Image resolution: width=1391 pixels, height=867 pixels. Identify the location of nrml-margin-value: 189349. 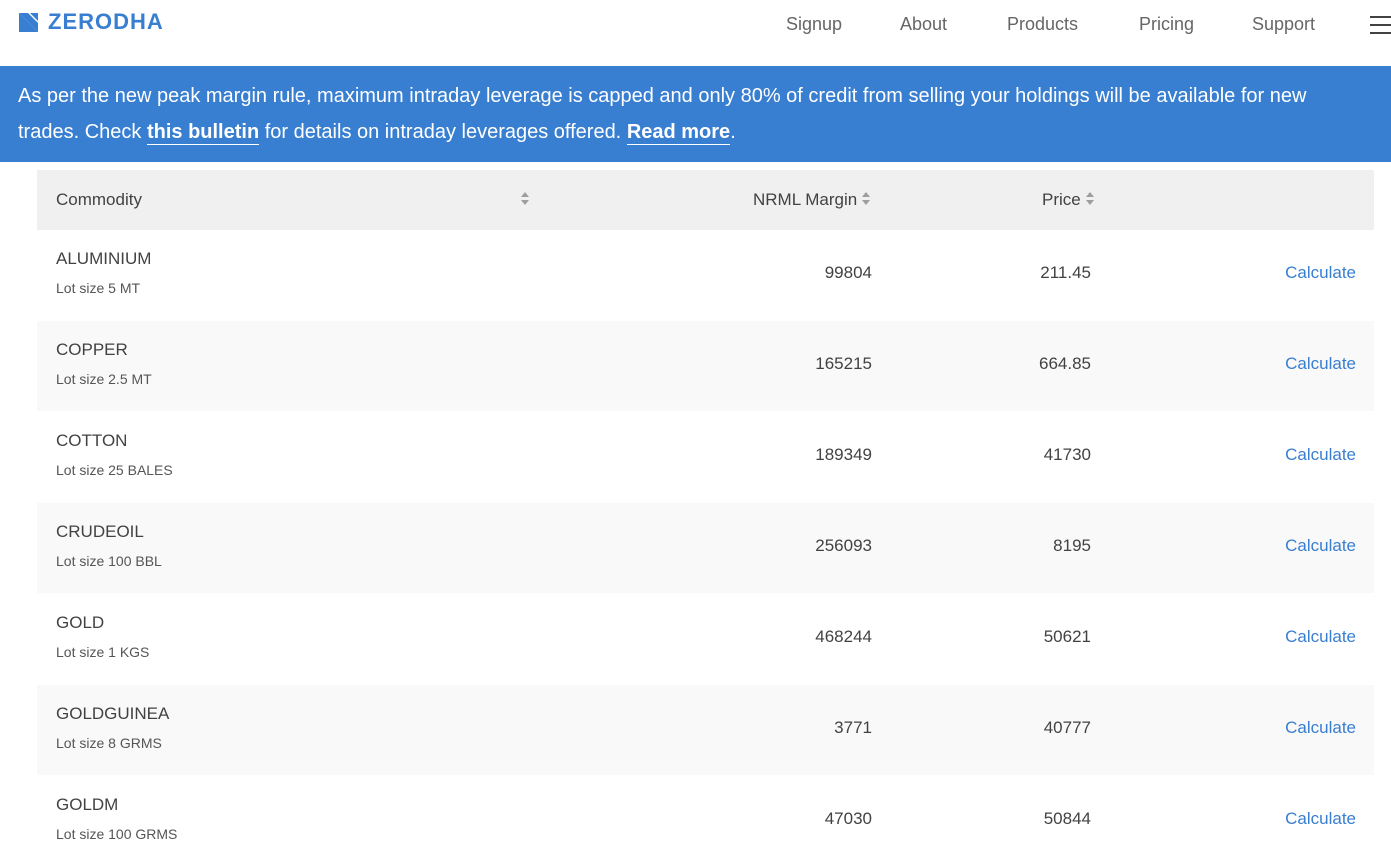
(843, 454).